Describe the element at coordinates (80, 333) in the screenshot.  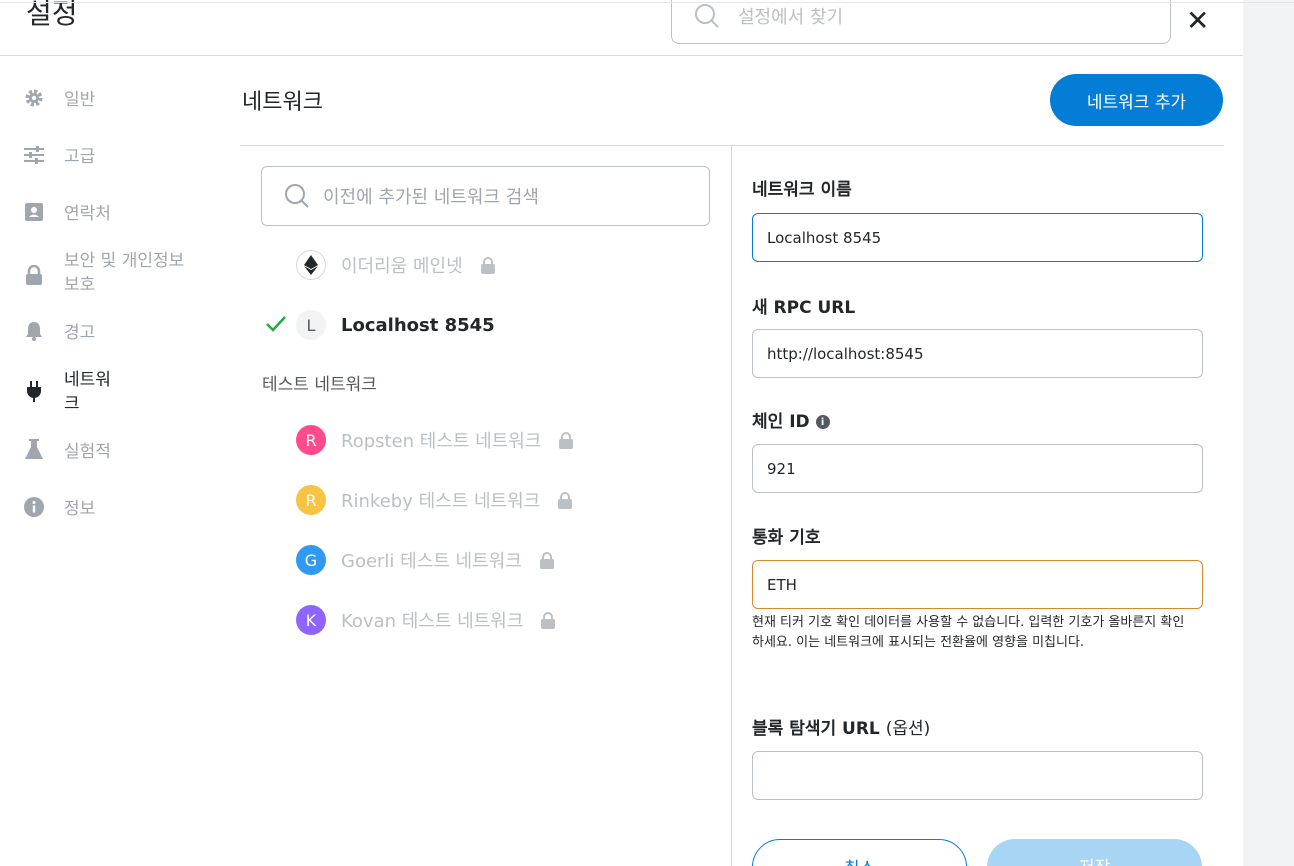
I see `sidebar-item-label: 경고` at that location.